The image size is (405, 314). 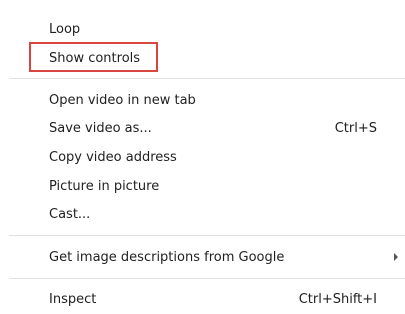 I want to click on menu-item-inspect: Inspect Ctrl+Shift+I, so click(x=207, y=299).